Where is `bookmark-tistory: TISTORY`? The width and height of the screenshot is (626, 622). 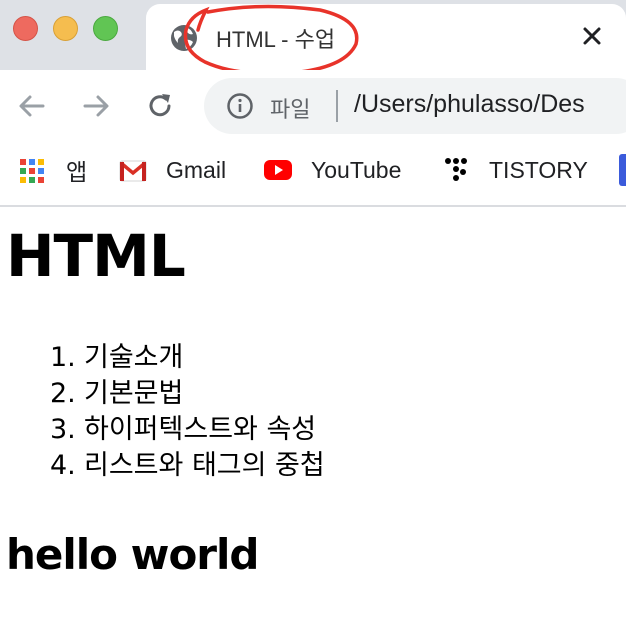 bookmark-tistory: TISTORY is located at coordinates (514, 170).